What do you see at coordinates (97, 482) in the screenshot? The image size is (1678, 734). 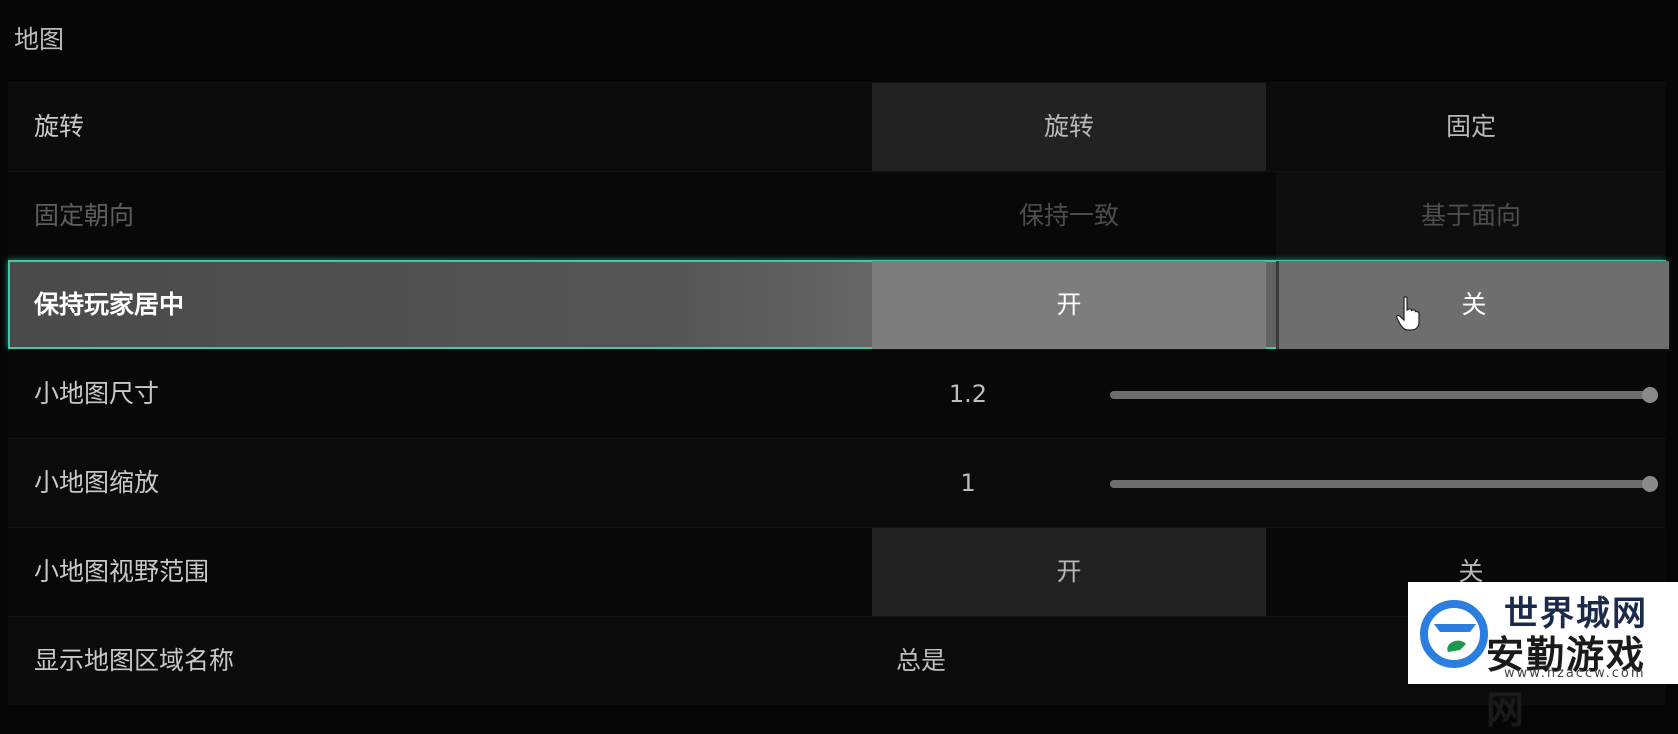 I see `setting-label: 小地图缩放` at bounding box center [97, 482].